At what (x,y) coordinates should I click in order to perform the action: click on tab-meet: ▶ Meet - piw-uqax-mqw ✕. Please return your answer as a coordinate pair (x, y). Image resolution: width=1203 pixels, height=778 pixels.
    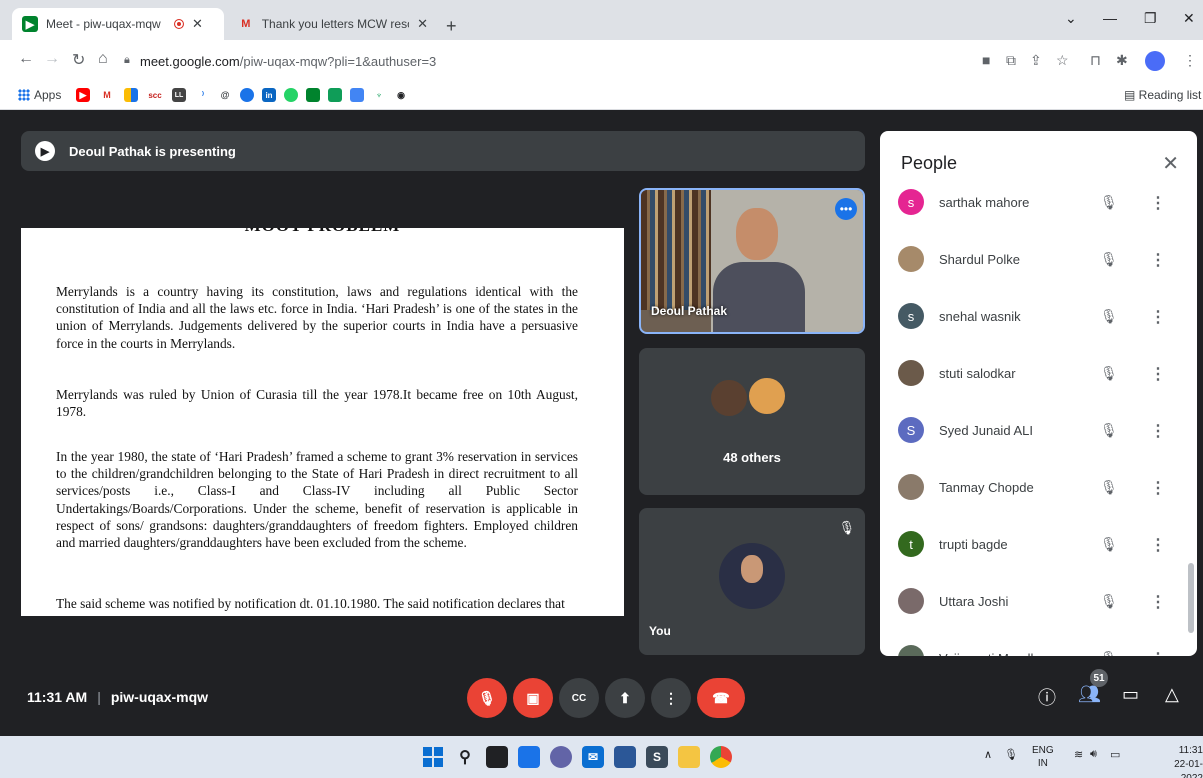
    Looking at the image, I should click on (118, 24).